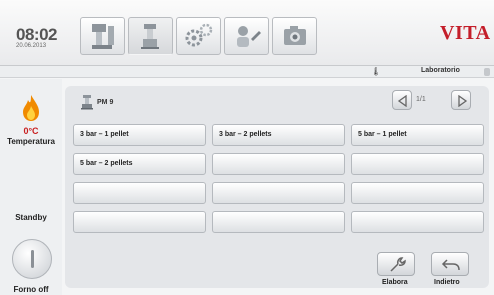 Image resolution: width=494 pixels, height=295 pixels. What do you see at coordinates (421, 99) in the screenshot?
I see `page-indicator: 1/1` at bounding box center [421, 99].